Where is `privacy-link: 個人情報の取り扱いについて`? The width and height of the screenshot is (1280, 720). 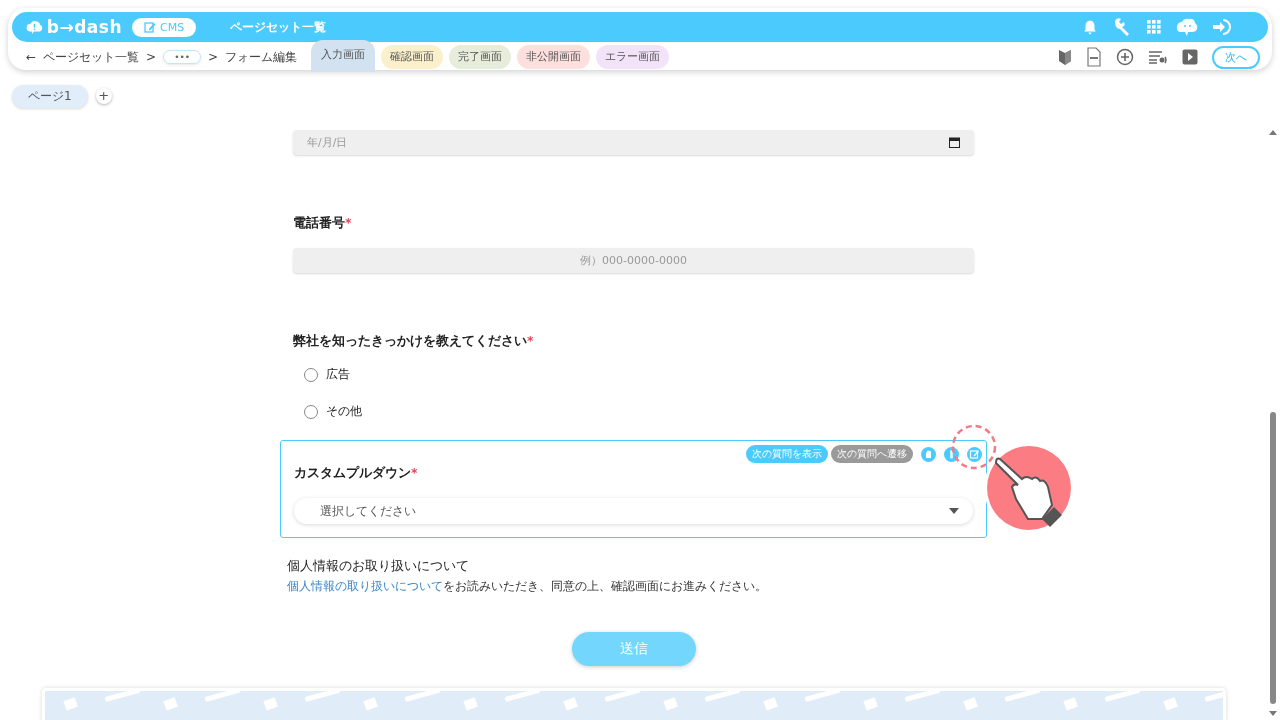
privacy-link: 個人情報の取り扱いについて is located at coordinates (365, 586).